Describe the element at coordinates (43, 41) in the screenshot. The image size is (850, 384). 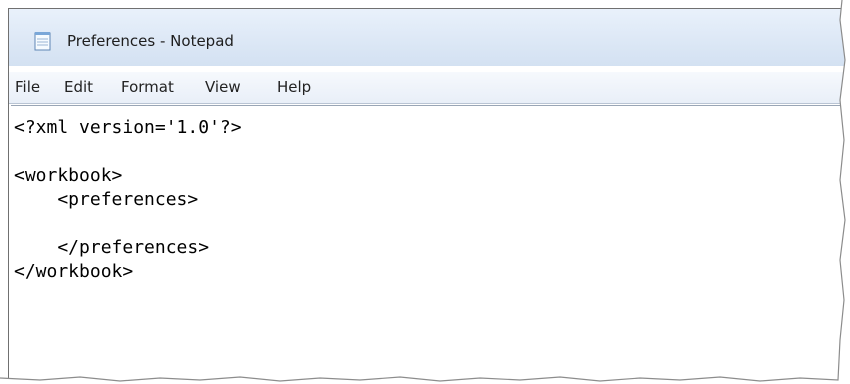
I see `notepad-icon` at that location.